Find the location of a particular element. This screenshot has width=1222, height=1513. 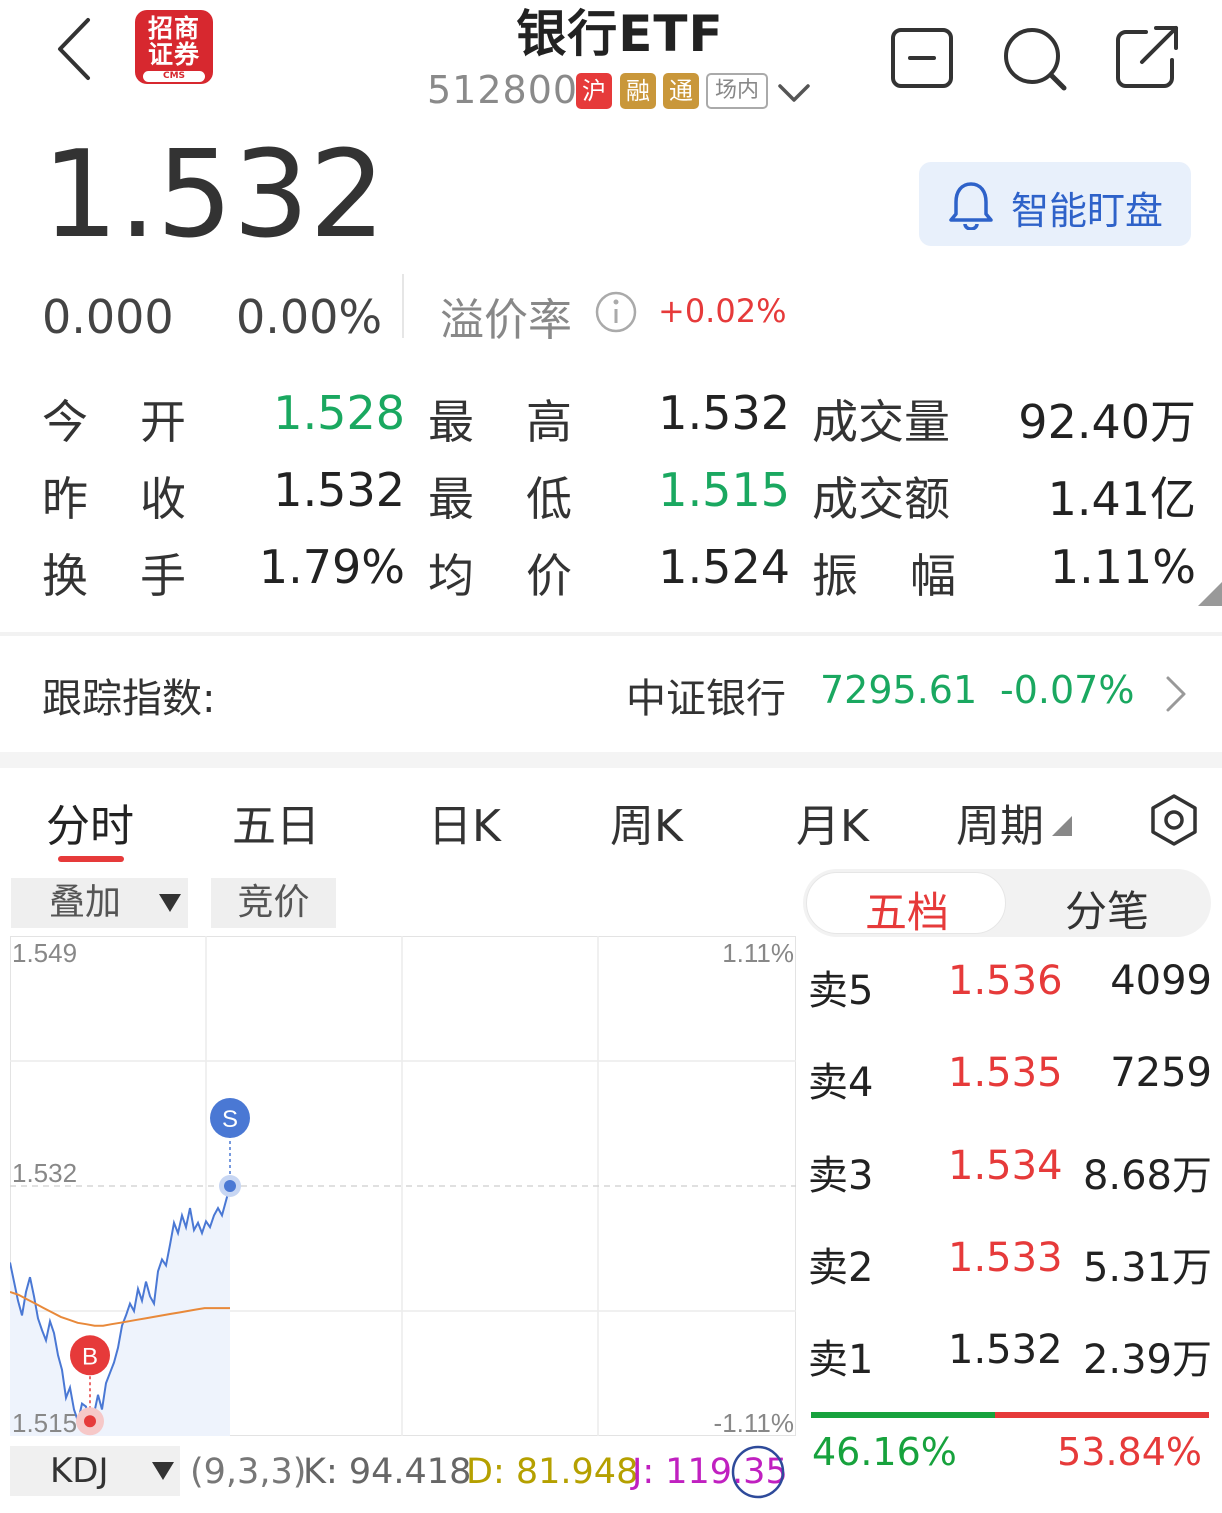

stat-label: 均 is located at coordinates (451, 576).